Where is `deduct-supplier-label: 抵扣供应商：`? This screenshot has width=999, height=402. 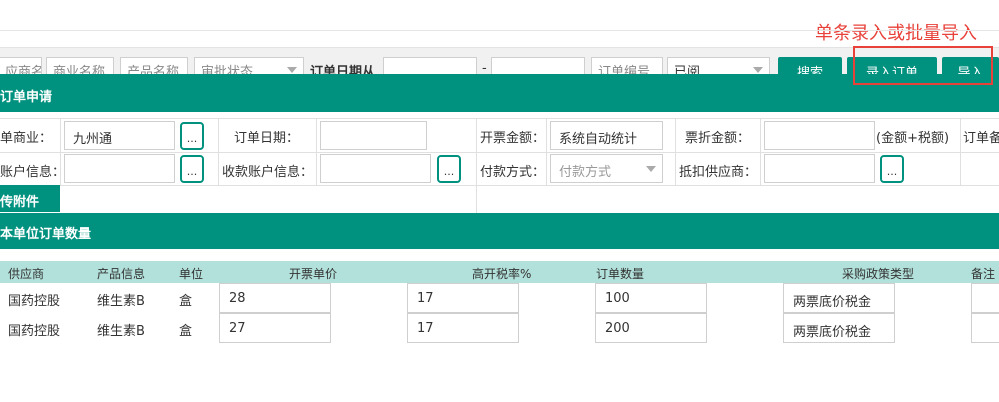 deduct-supplier-label: 抵扣供应商： is located at coordinates (718, 172).